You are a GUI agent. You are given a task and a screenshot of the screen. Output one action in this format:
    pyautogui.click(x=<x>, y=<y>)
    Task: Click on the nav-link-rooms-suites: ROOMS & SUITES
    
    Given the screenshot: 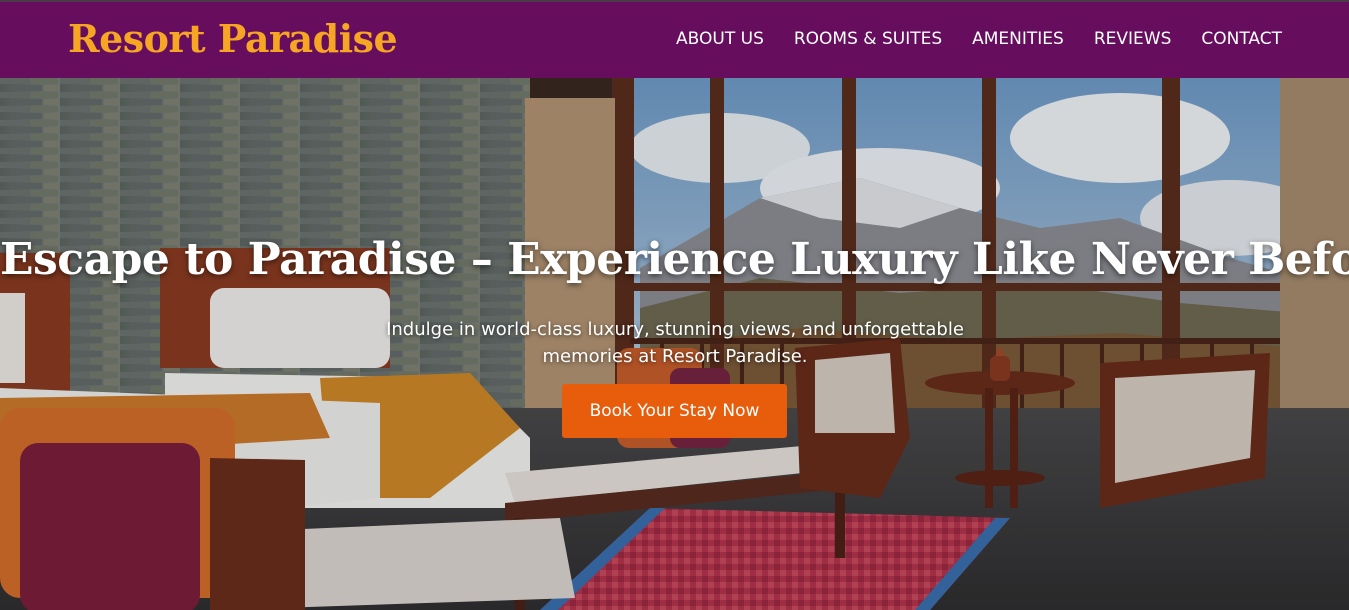 What is the action you would take?
    pyautogui.click(x=868, y=39)
    